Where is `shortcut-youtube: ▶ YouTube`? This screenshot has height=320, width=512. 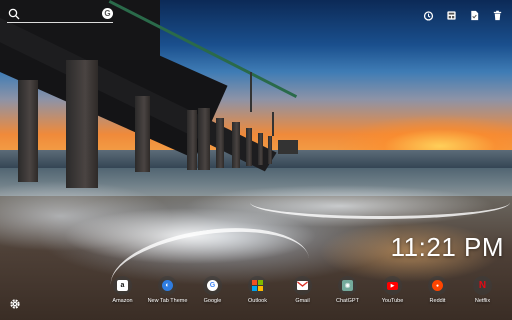 shortcut-youtube: ▶ YouTube is located at coordinates (392, 293).